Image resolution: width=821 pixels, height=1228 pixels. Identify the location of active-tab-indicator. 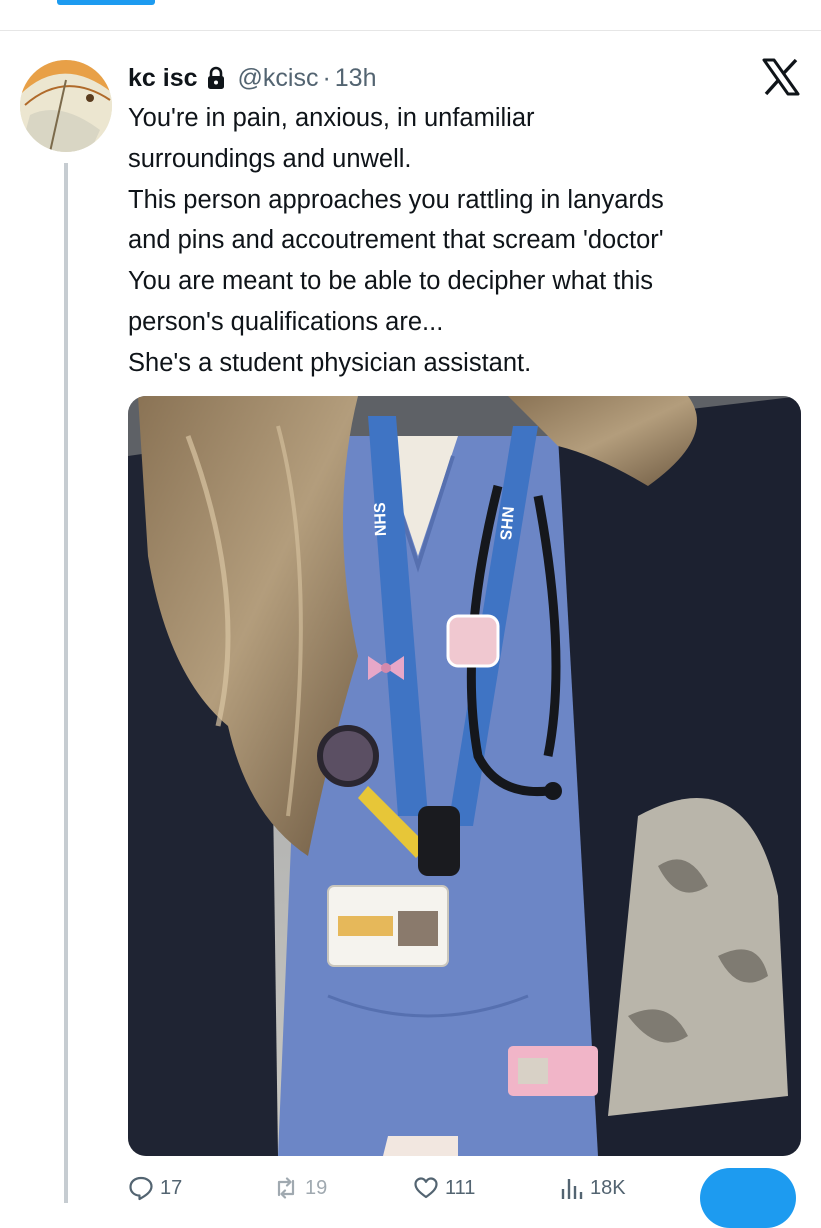
(106, 2).